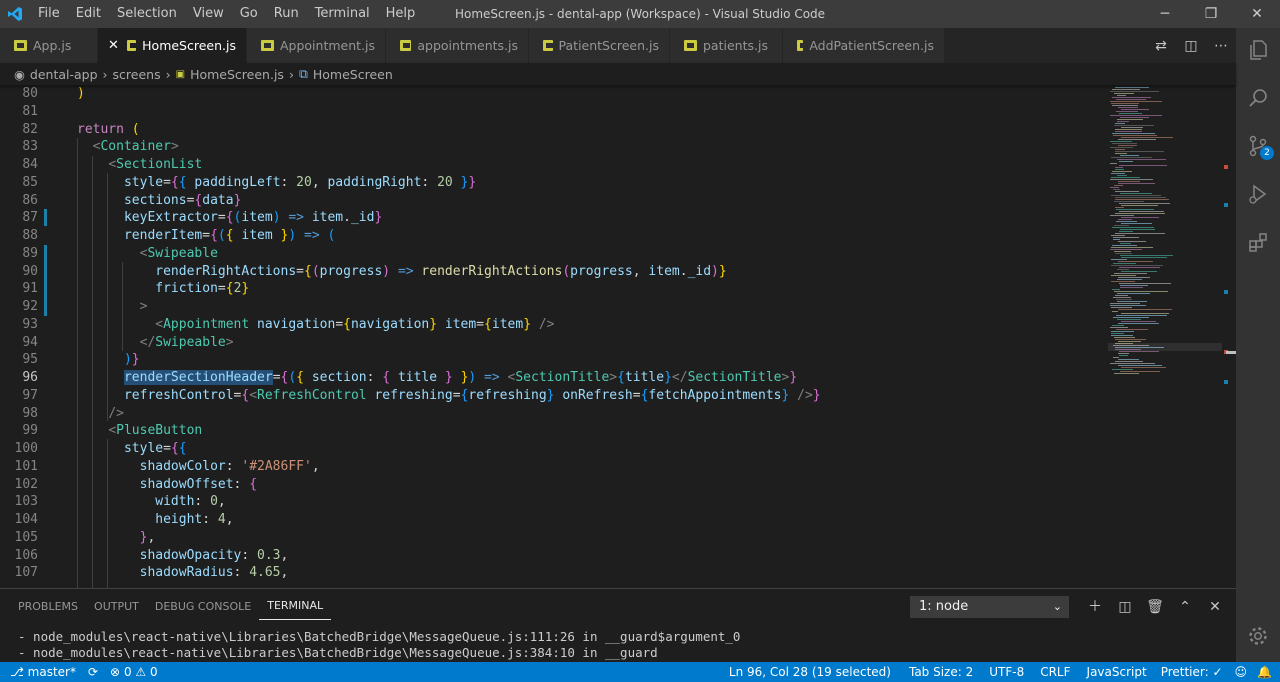 This screenshot has width=1280, height=682. What do you see at coordinates (457, 45) in the screenshot?
I see `tab-appointments-js: appointments.js` at bounding box center [457, 45].